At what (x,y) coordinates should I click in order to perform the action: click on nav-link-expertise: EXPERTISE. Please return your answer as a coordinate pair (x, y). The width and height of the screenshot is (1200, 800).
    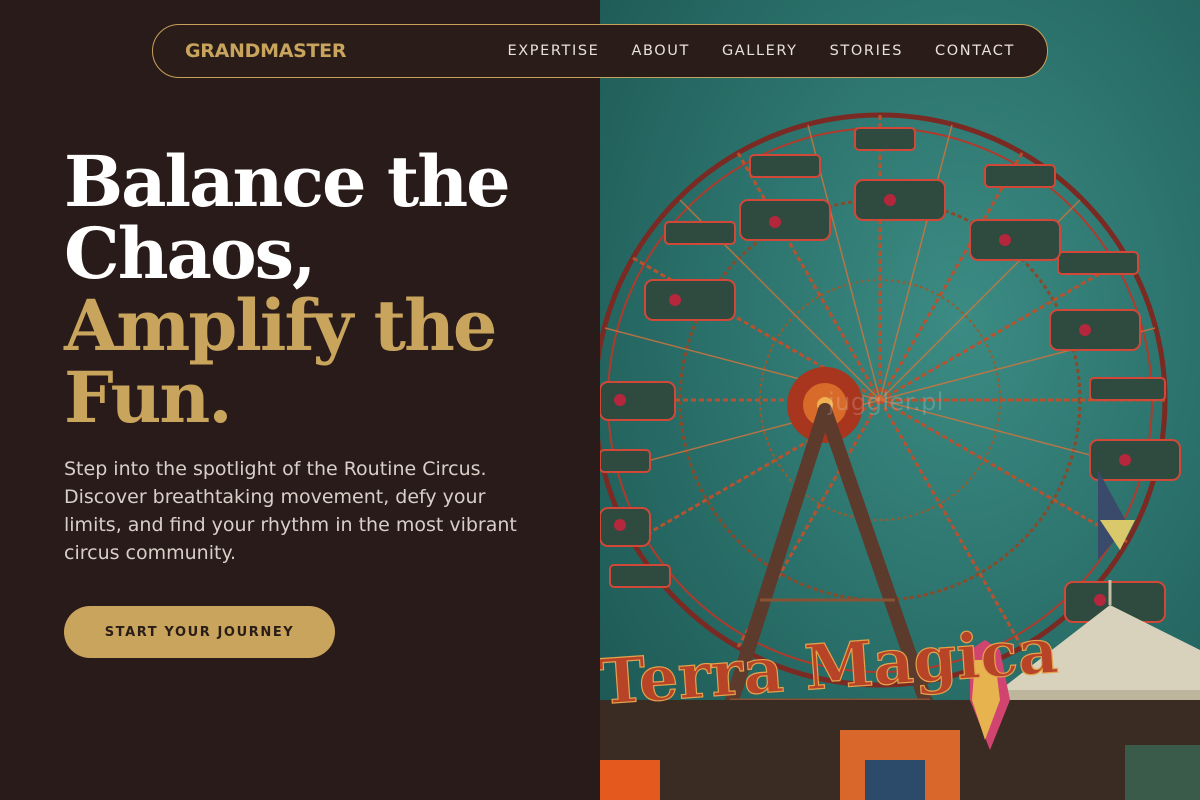
    Looking at the image, I should click on (554, 51).